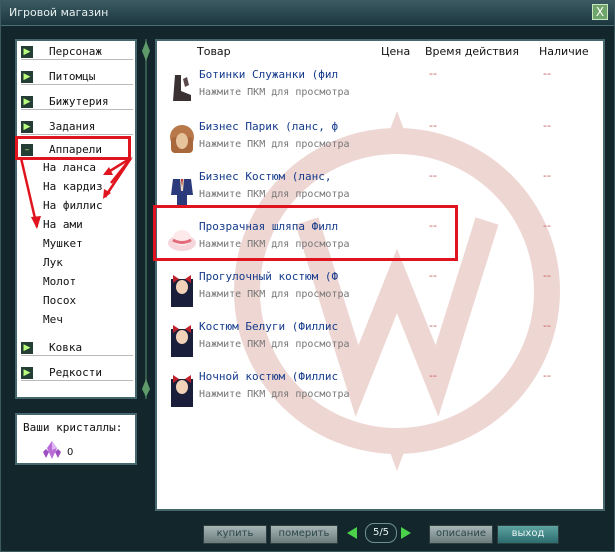 The width and height of the screenshot is (615, 552). Describe the element at coordinates (73, 205) in the screenshot. I see `subcategory-fillis: На филлис` at that location.